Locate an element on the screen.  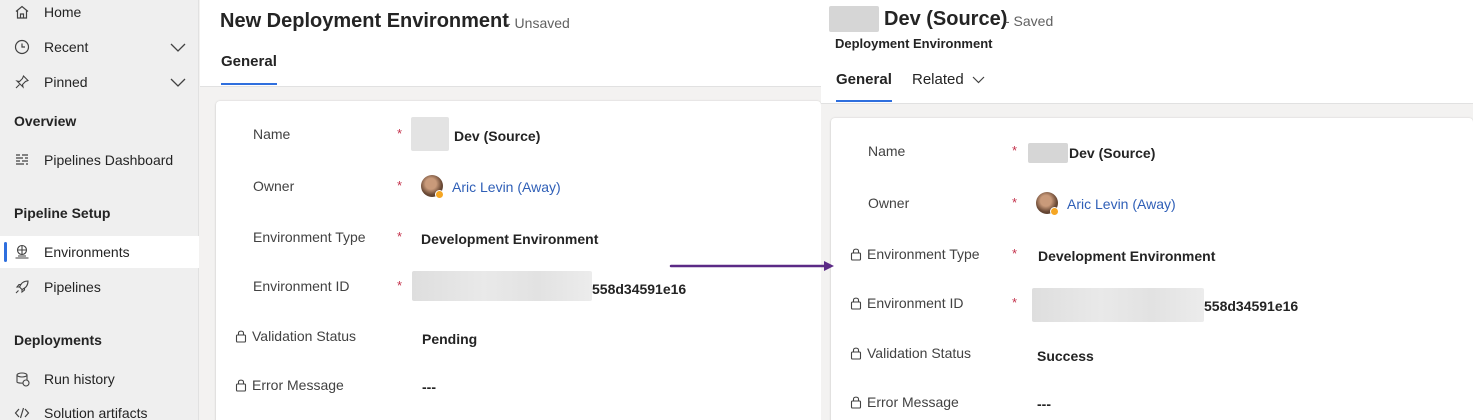
sidebar-item-solution-artifacts: Solution artifacts is located at coordinates (99, 408).